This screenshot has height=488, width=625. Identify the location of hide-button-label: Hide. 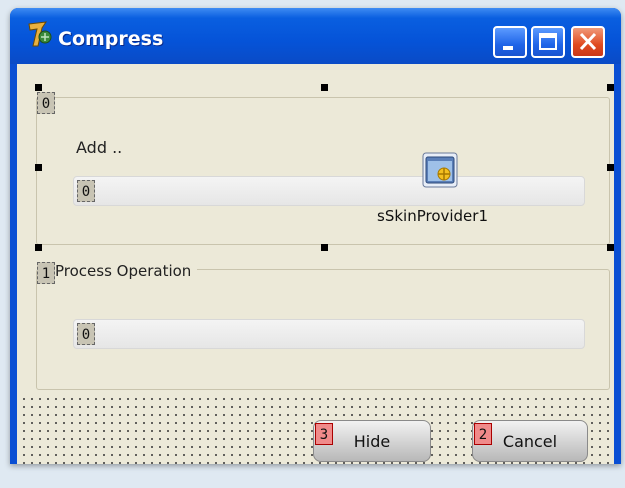
(372, 441).